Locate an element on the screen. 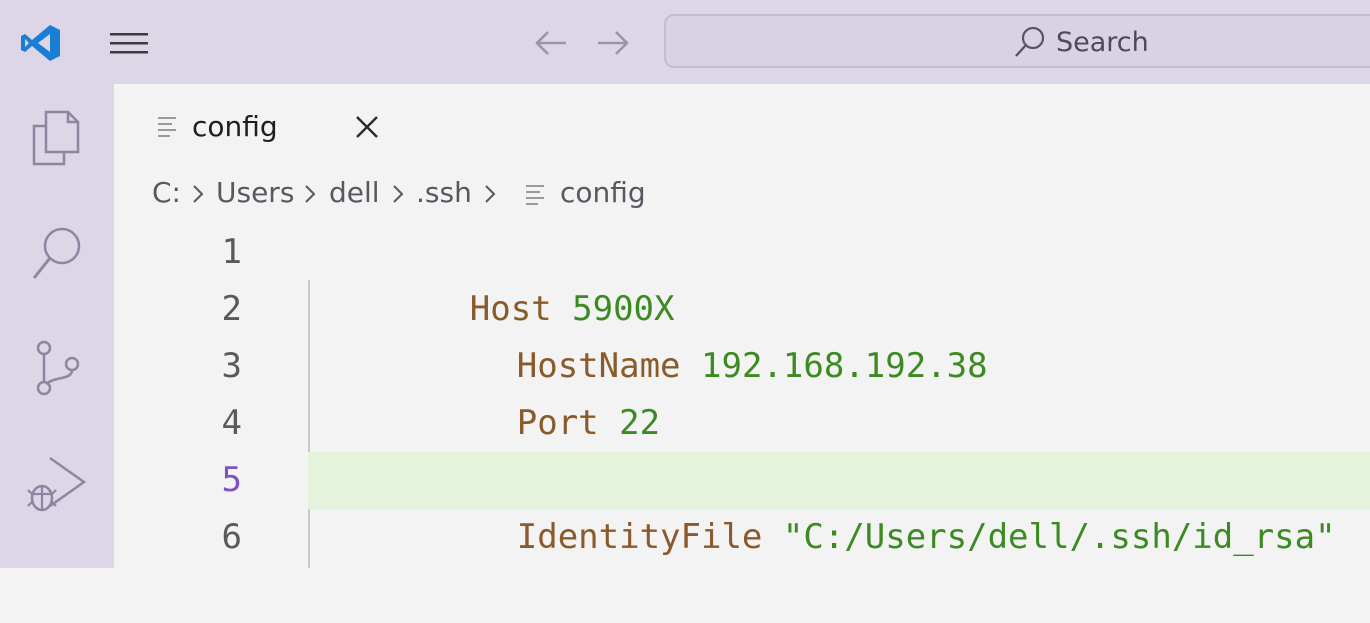 Image resolution: width=1370 pixels, height=623 pixels. activity-bar is located at coordinates (57, 326).